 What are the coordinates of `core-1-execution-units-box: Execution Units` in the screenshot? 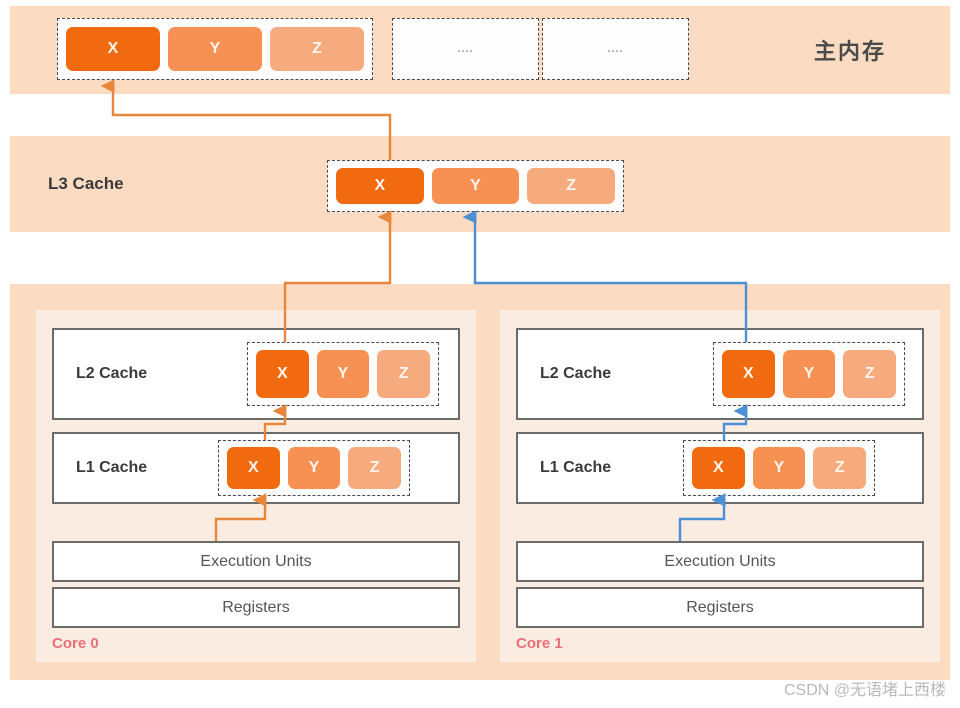 It's located at (720, 561).